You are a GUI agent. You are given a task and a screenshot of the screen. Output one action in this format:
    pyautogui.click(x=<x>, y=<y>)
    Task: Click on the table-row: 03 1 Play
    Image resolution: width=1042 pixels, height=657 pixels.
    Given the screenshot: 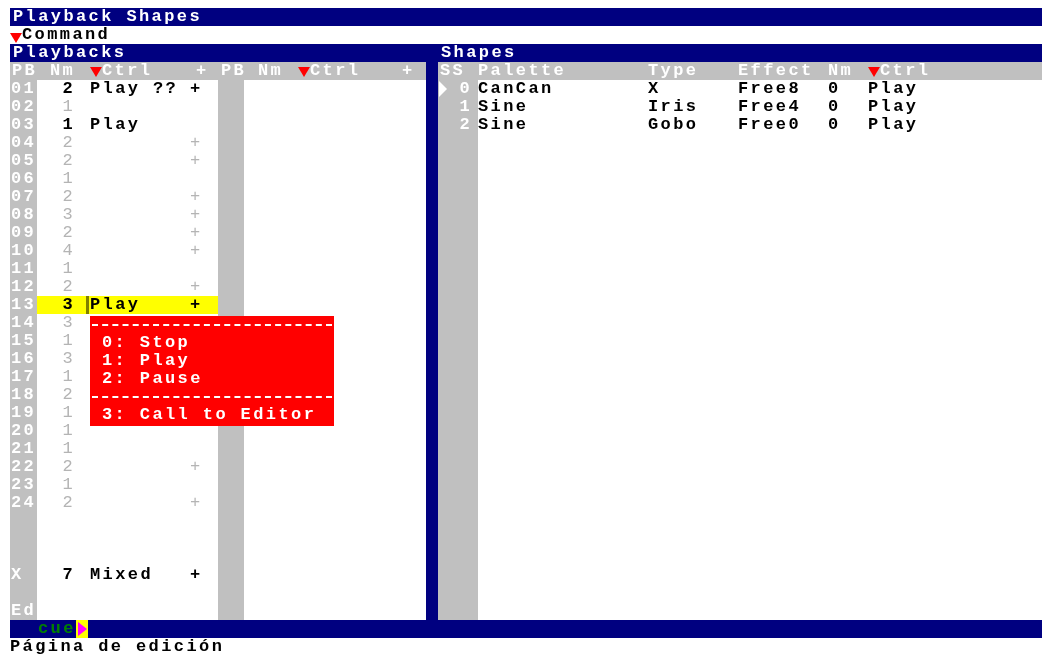 What is the action you would take?
    pyautogui.click(x=218, y=125)
    